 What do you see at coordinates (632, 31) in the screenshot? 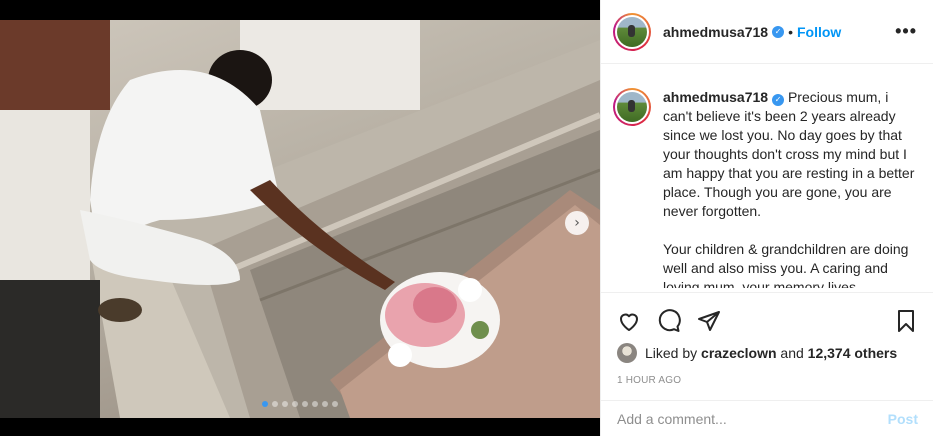
I see `author-avatar` at bounding box center [632, 31].